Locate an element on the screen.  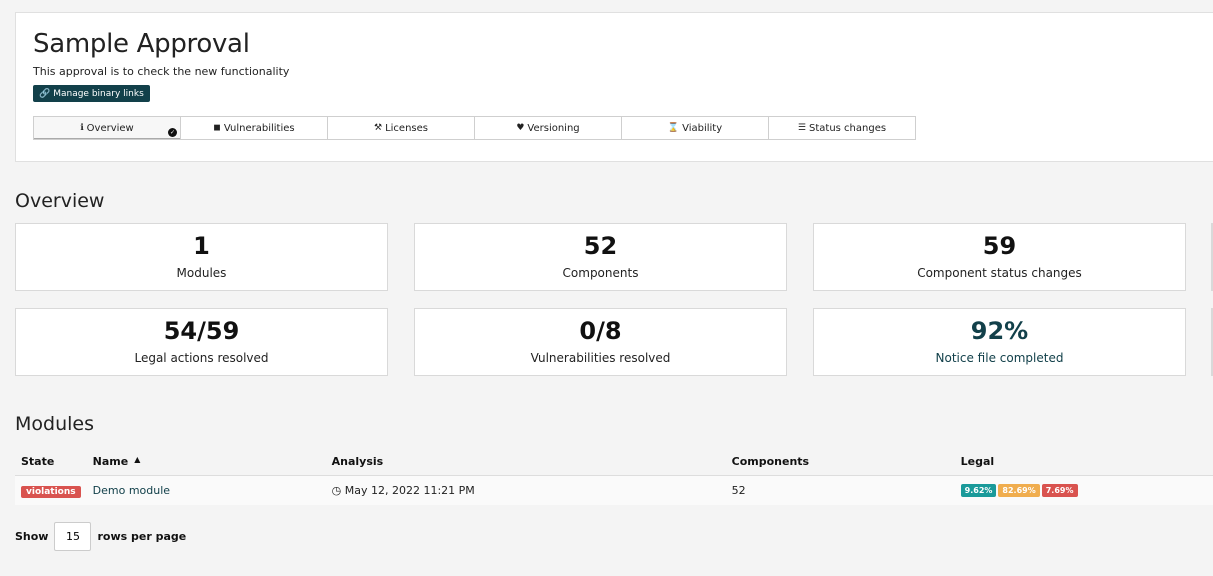
module-name-link: Demo module is located at coordinates (131, 490).